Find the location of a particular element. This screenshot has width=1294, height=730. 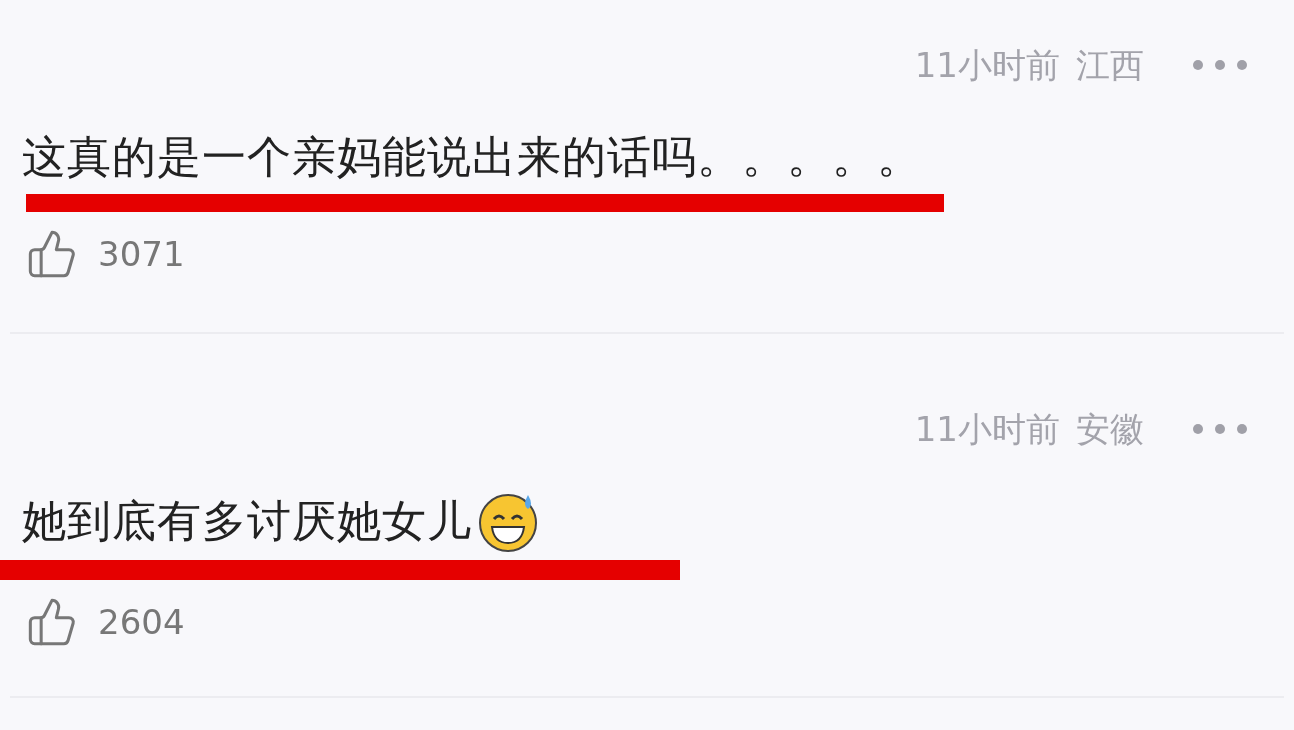

like-count: 3071 is located at coordinates (141, 254).